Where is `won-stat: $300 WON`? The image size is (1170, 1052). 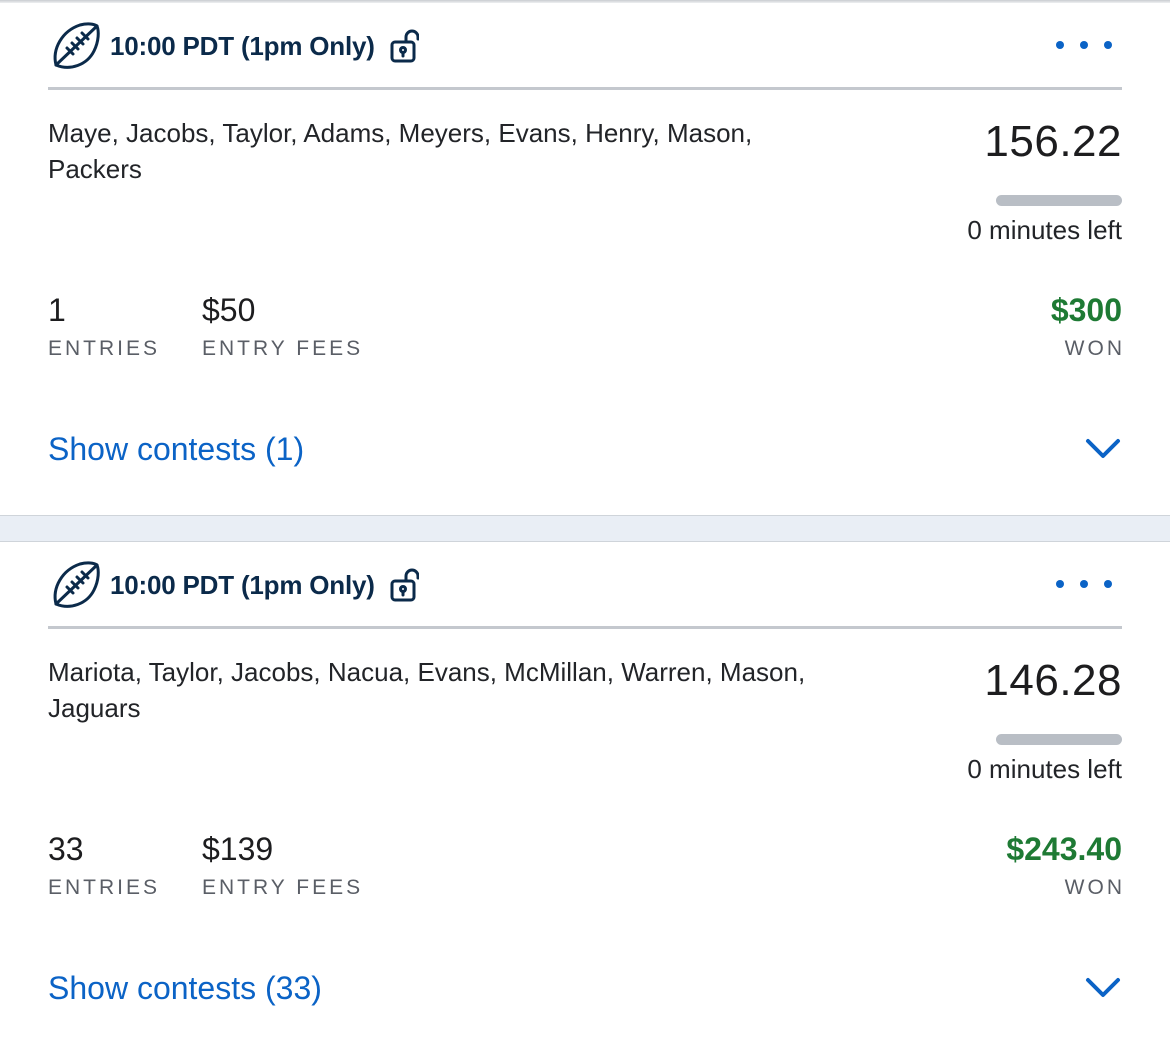
won-stat: $300 WON is located at coordinates (1086, 326).